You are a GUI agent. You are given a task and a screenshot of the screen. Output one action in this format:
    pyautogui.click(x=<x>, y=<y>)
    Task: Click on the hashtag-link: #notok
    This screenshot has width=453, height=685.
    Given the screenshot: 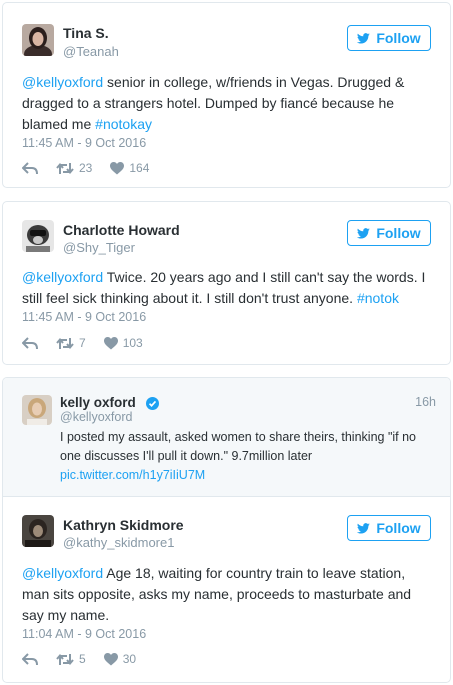 What is the action you would take?
    pyautogui.click(x=378, y=298)
    